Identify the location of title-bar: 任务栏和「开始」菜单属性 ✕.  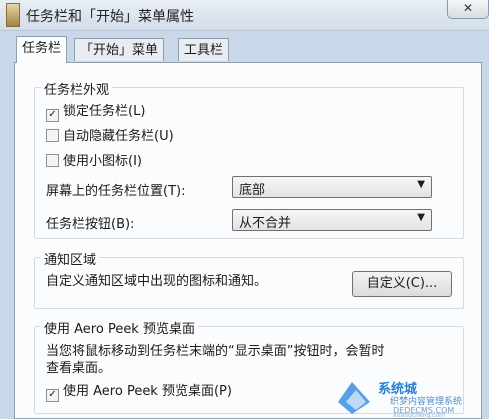
(244, 15).